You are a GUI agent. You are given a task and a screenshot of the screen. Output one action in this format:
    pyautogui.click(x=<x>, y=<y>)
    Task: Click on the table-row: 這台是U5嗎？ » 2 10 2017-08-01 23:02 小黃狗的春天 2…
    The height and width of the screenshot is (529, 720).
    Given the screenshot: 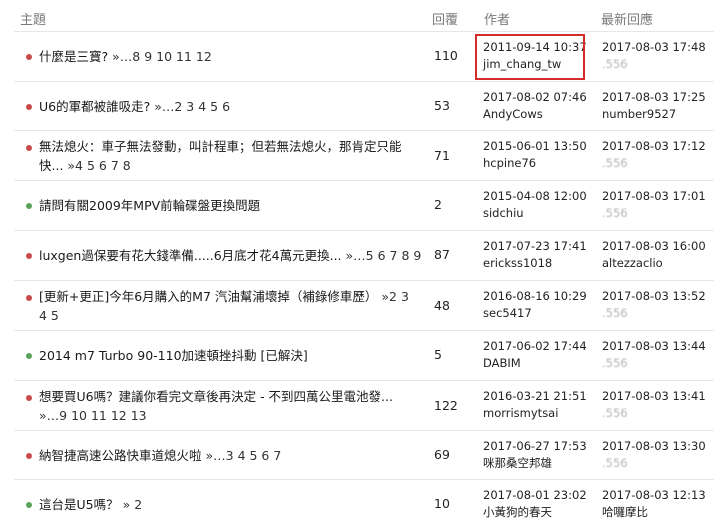 What is the action you would take?
    pyautogui.click(x=364, y=504)
    